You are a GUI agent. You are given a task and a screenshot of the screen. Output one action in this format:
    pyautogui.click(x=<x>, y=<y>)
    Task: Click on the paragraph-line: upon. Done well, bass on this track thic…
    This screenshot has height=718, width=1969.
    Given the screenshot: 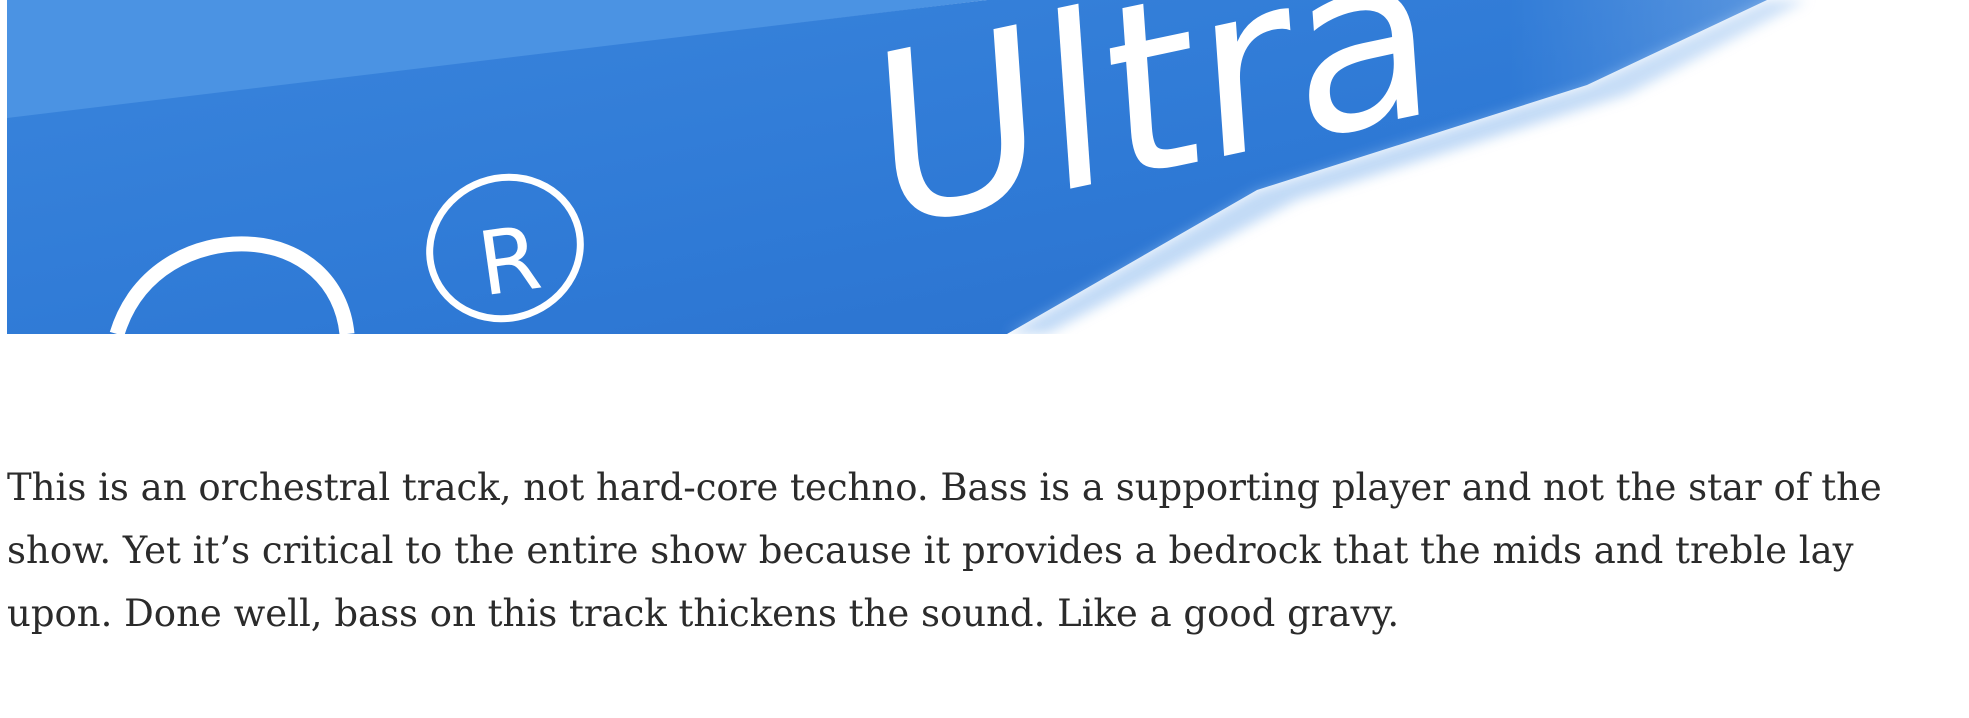 What is the action you would take?
    pyautogui.click(x=703, y=613)
    